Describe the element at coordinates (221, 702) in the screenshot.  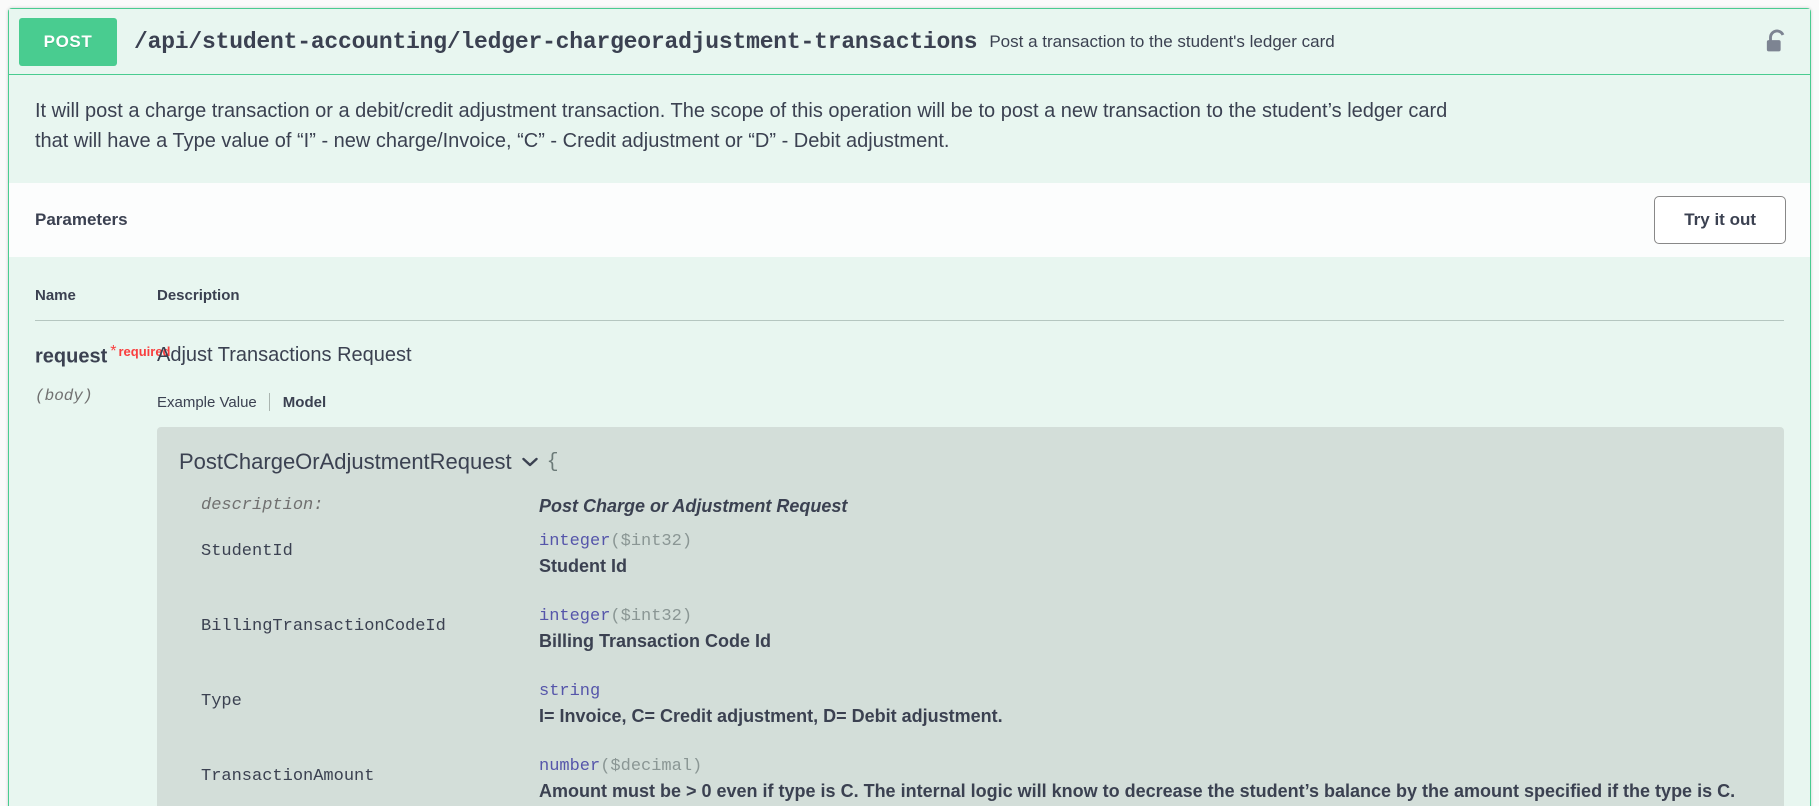
I see `model-property-key: Type` at that location.